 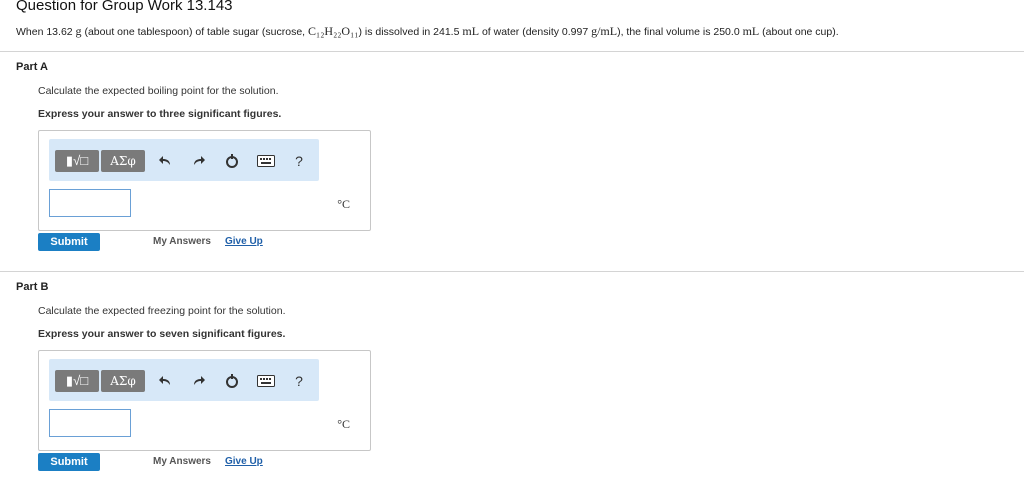 What do you see at coordinates (512, 51) in the screenshot?
I see `part-a-divider` at bounding box center [512, 51].